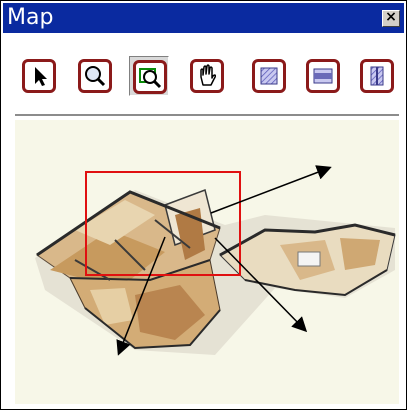 The width and height of the screenshot is (409, 412). Describe the element at coordinates (30, 17) in the screenshot. I see `window-title: Map` at that location.